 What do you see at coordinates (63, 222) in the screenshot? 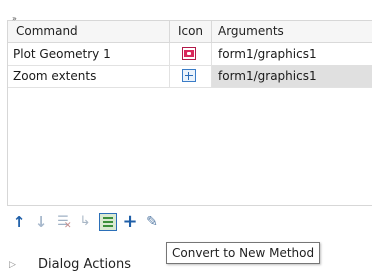
I see `delete-icon: ☰ ✕` at bounding box center [63, 222].